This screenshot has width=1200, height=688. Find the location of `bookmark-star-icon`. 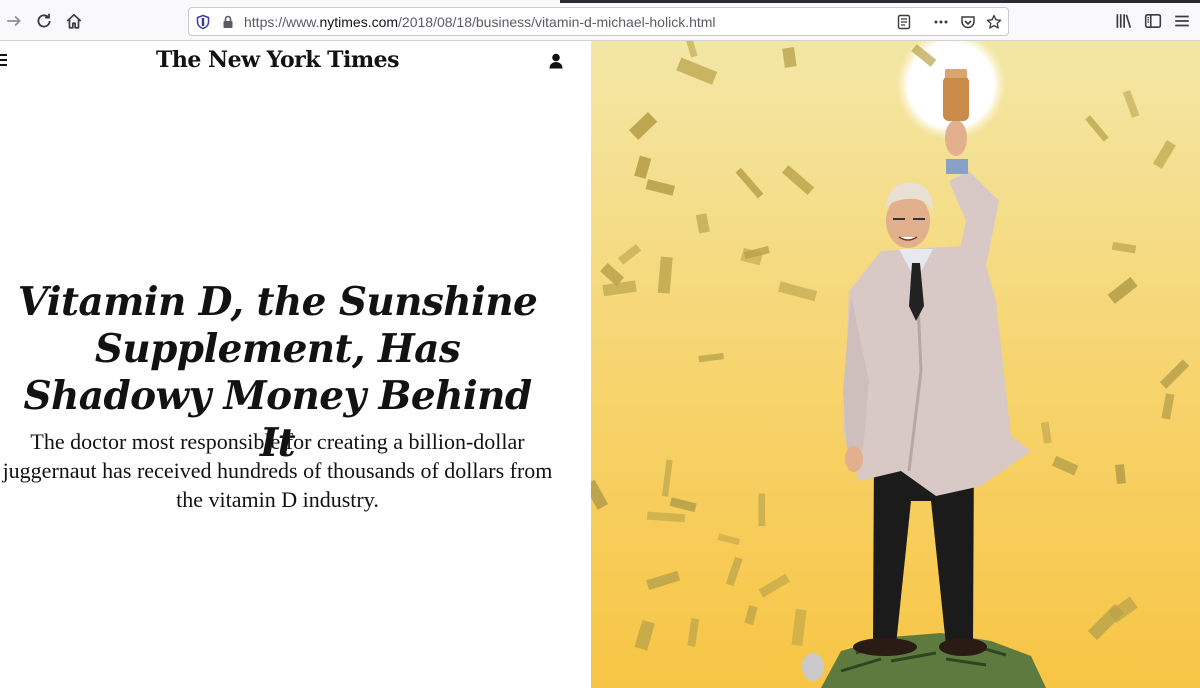

bookmark-star-icon is located at coordinates (994, 22).